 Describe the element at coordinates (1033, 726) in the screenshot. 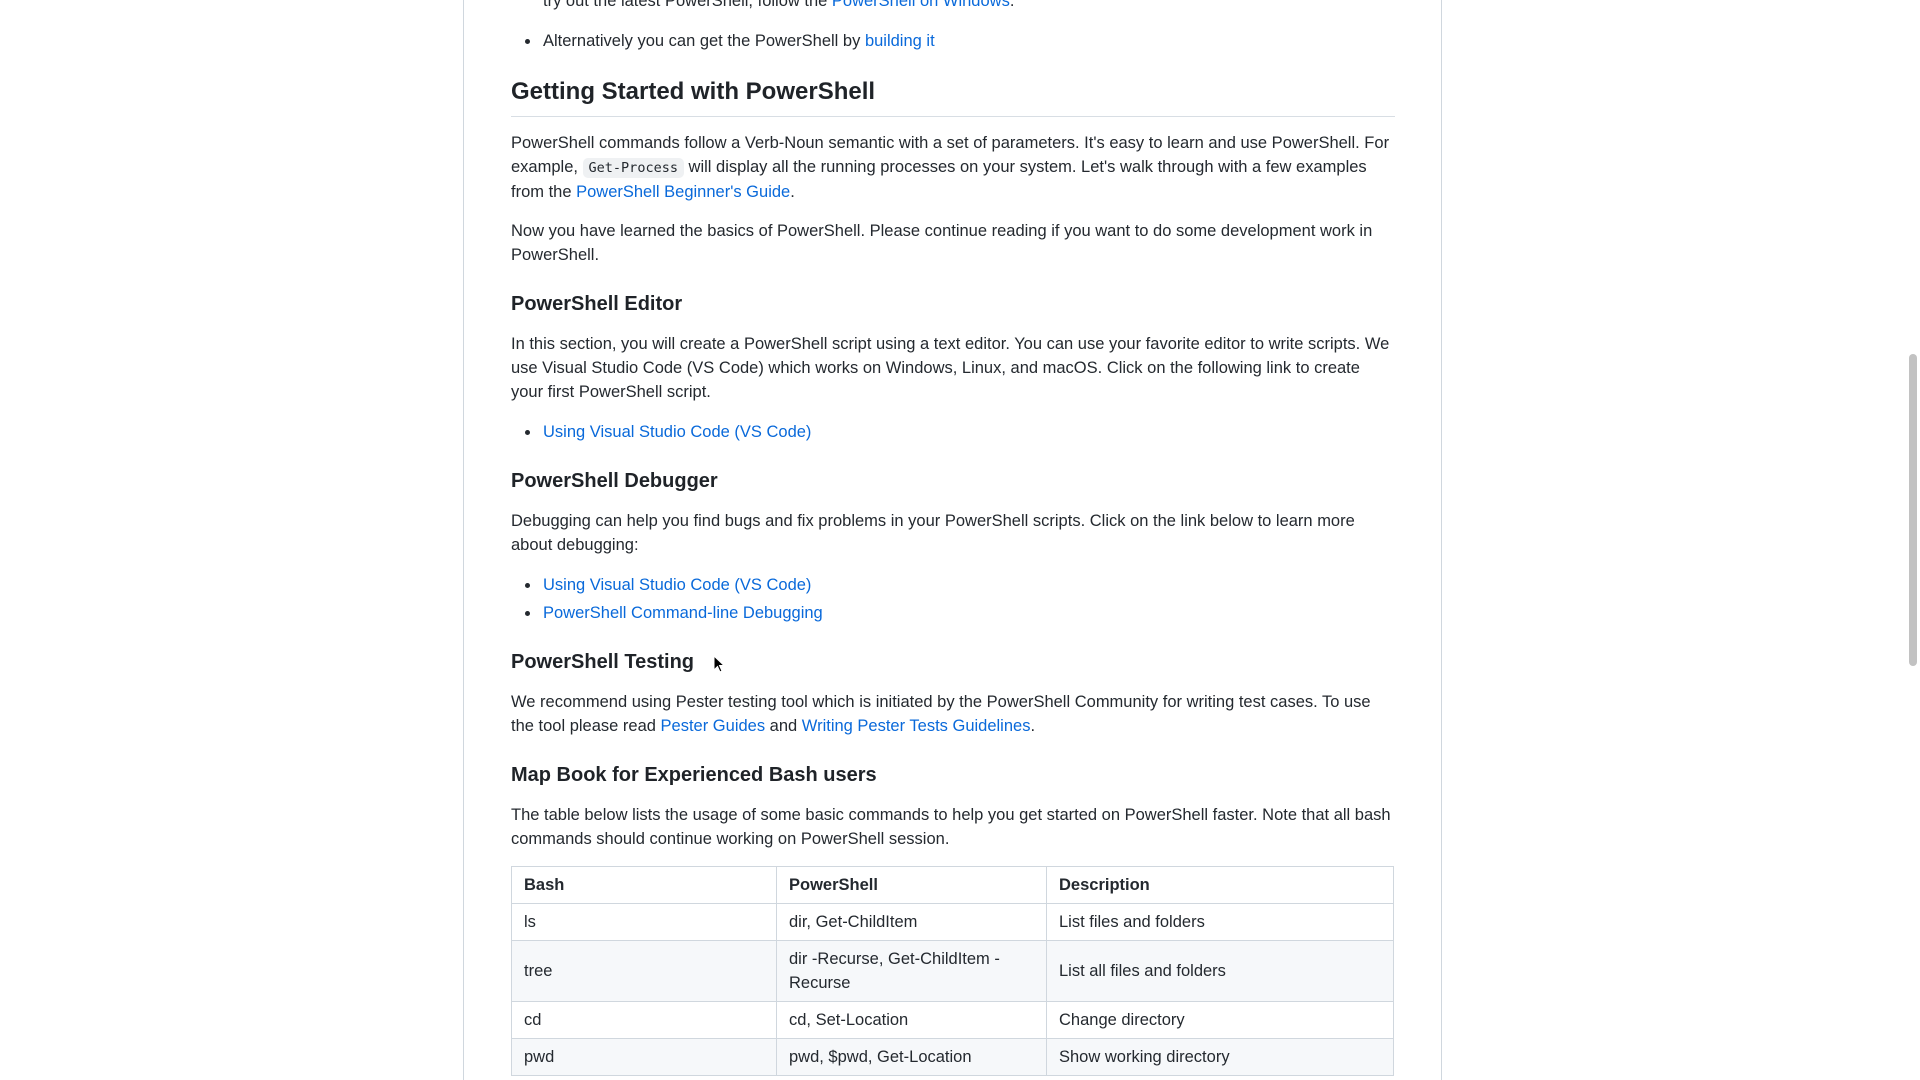

I see `testing-end: .` at that location.